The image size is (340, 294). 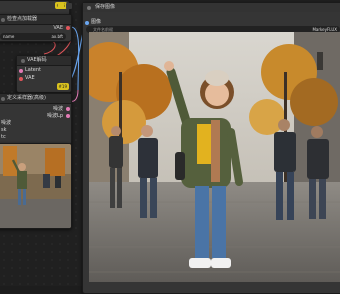 I want to click on gear-icon, so click(x=61, y=6).